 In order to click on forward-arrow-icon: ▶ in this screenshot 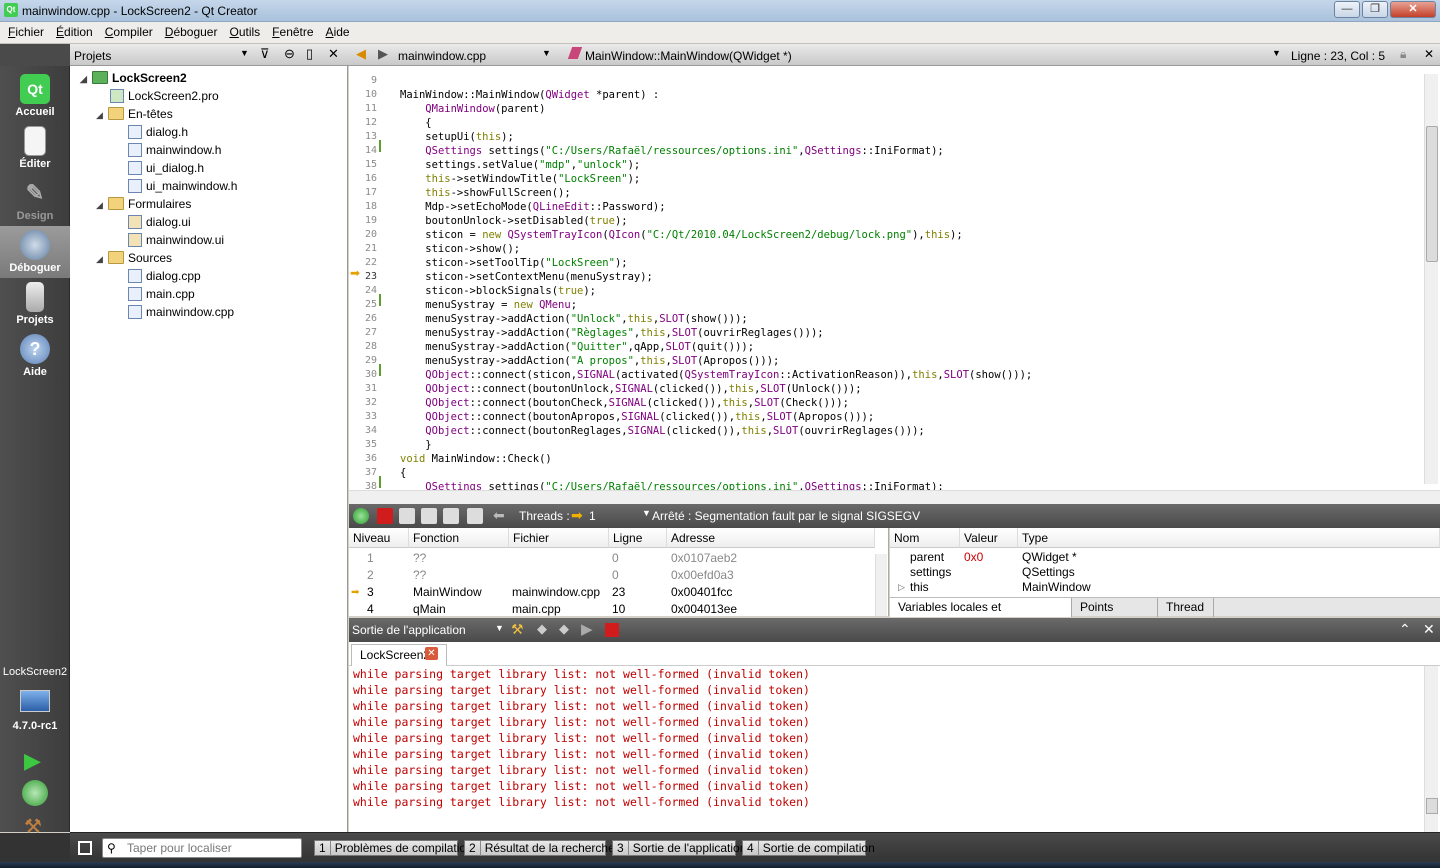, I will do `click(383, 54)`.